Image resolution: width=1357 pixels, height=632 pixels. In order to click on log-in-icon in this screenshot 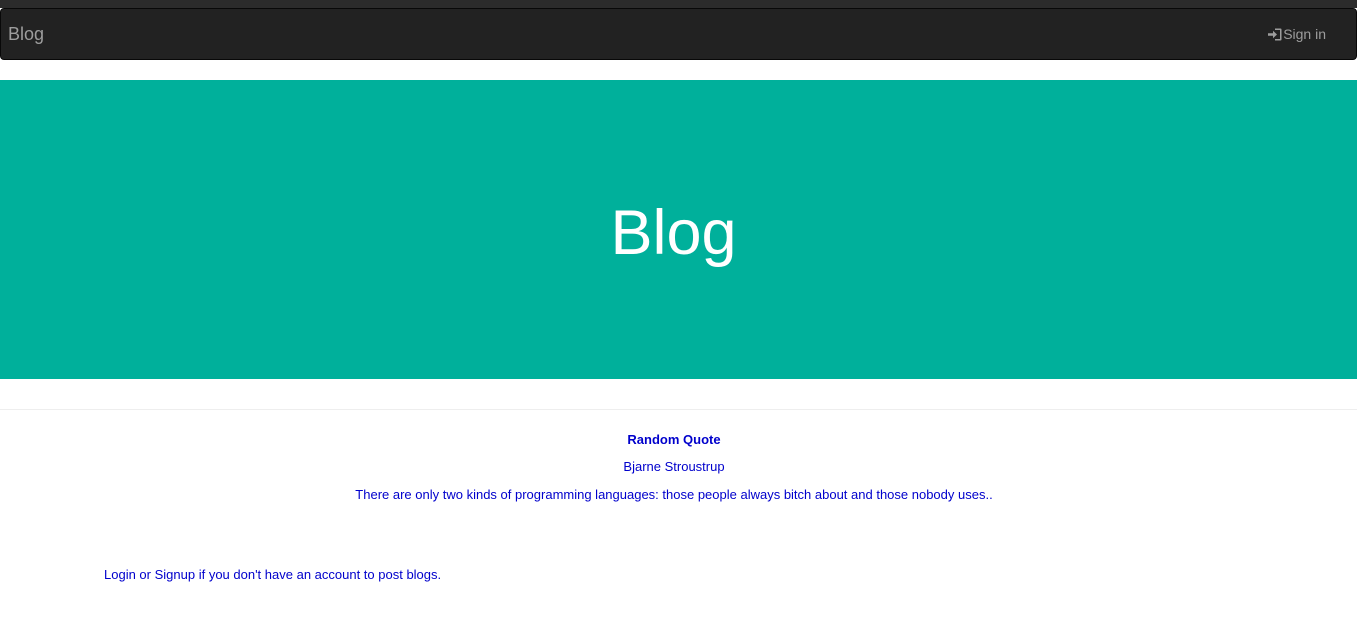, I will do `click(1275, 34)`.